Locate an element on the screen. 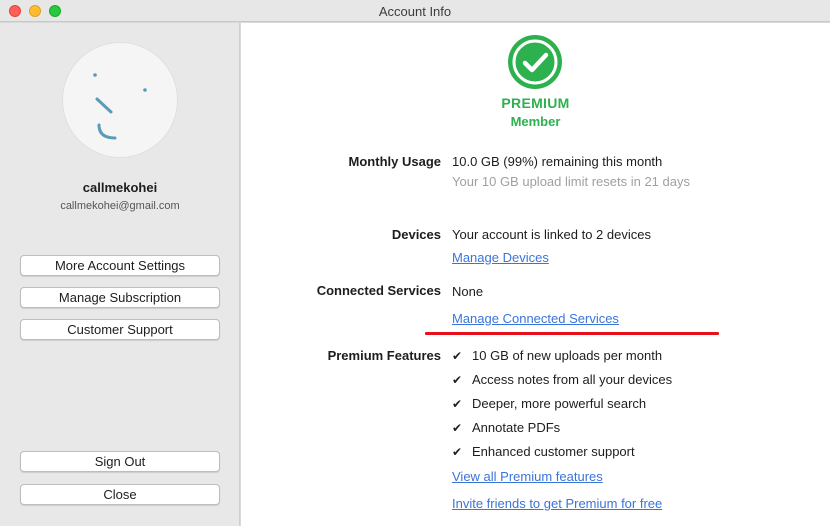 This screenshot has width=830, height=526. title-bar: Account Info is located at coordinates (415, 11).